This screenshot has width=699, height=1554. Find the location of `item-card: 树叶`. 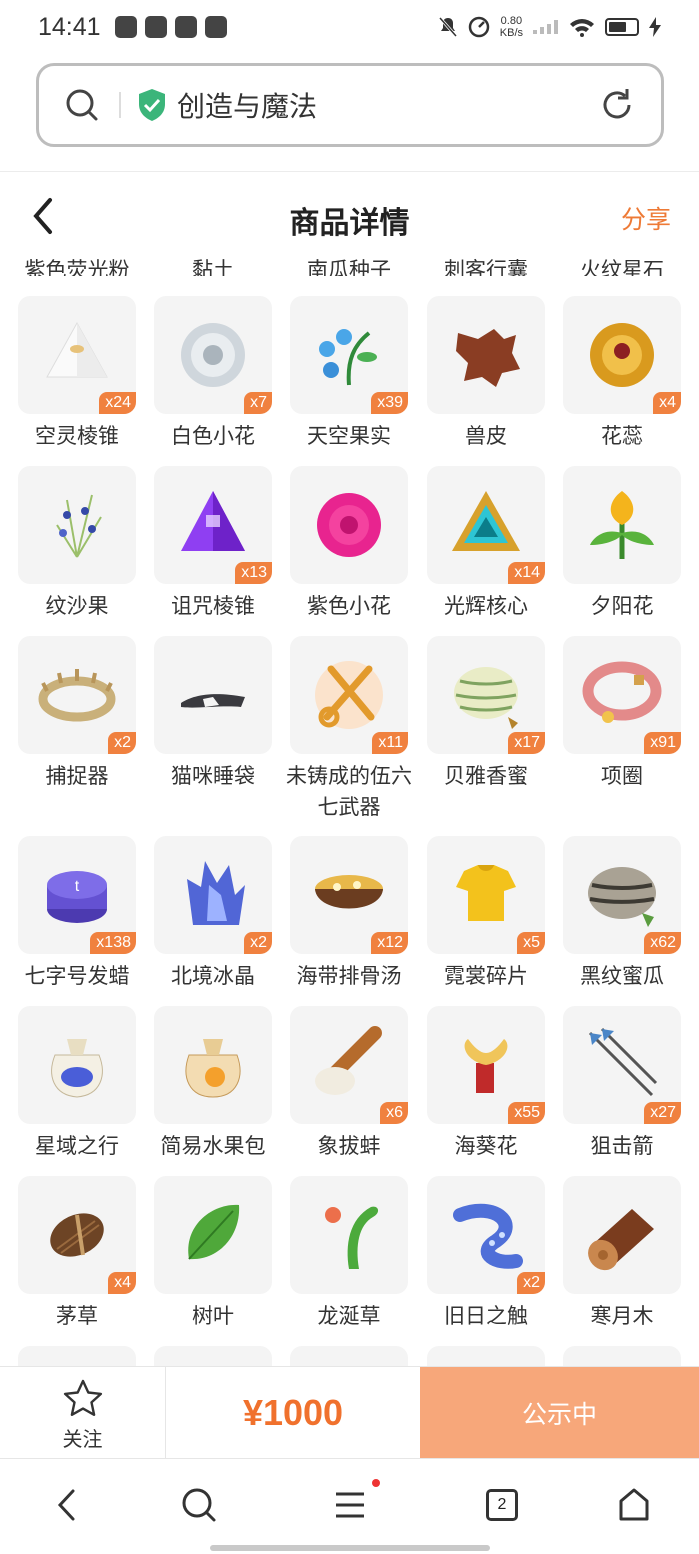

item-card: 树叶 is located at coordinates (213, 1254).